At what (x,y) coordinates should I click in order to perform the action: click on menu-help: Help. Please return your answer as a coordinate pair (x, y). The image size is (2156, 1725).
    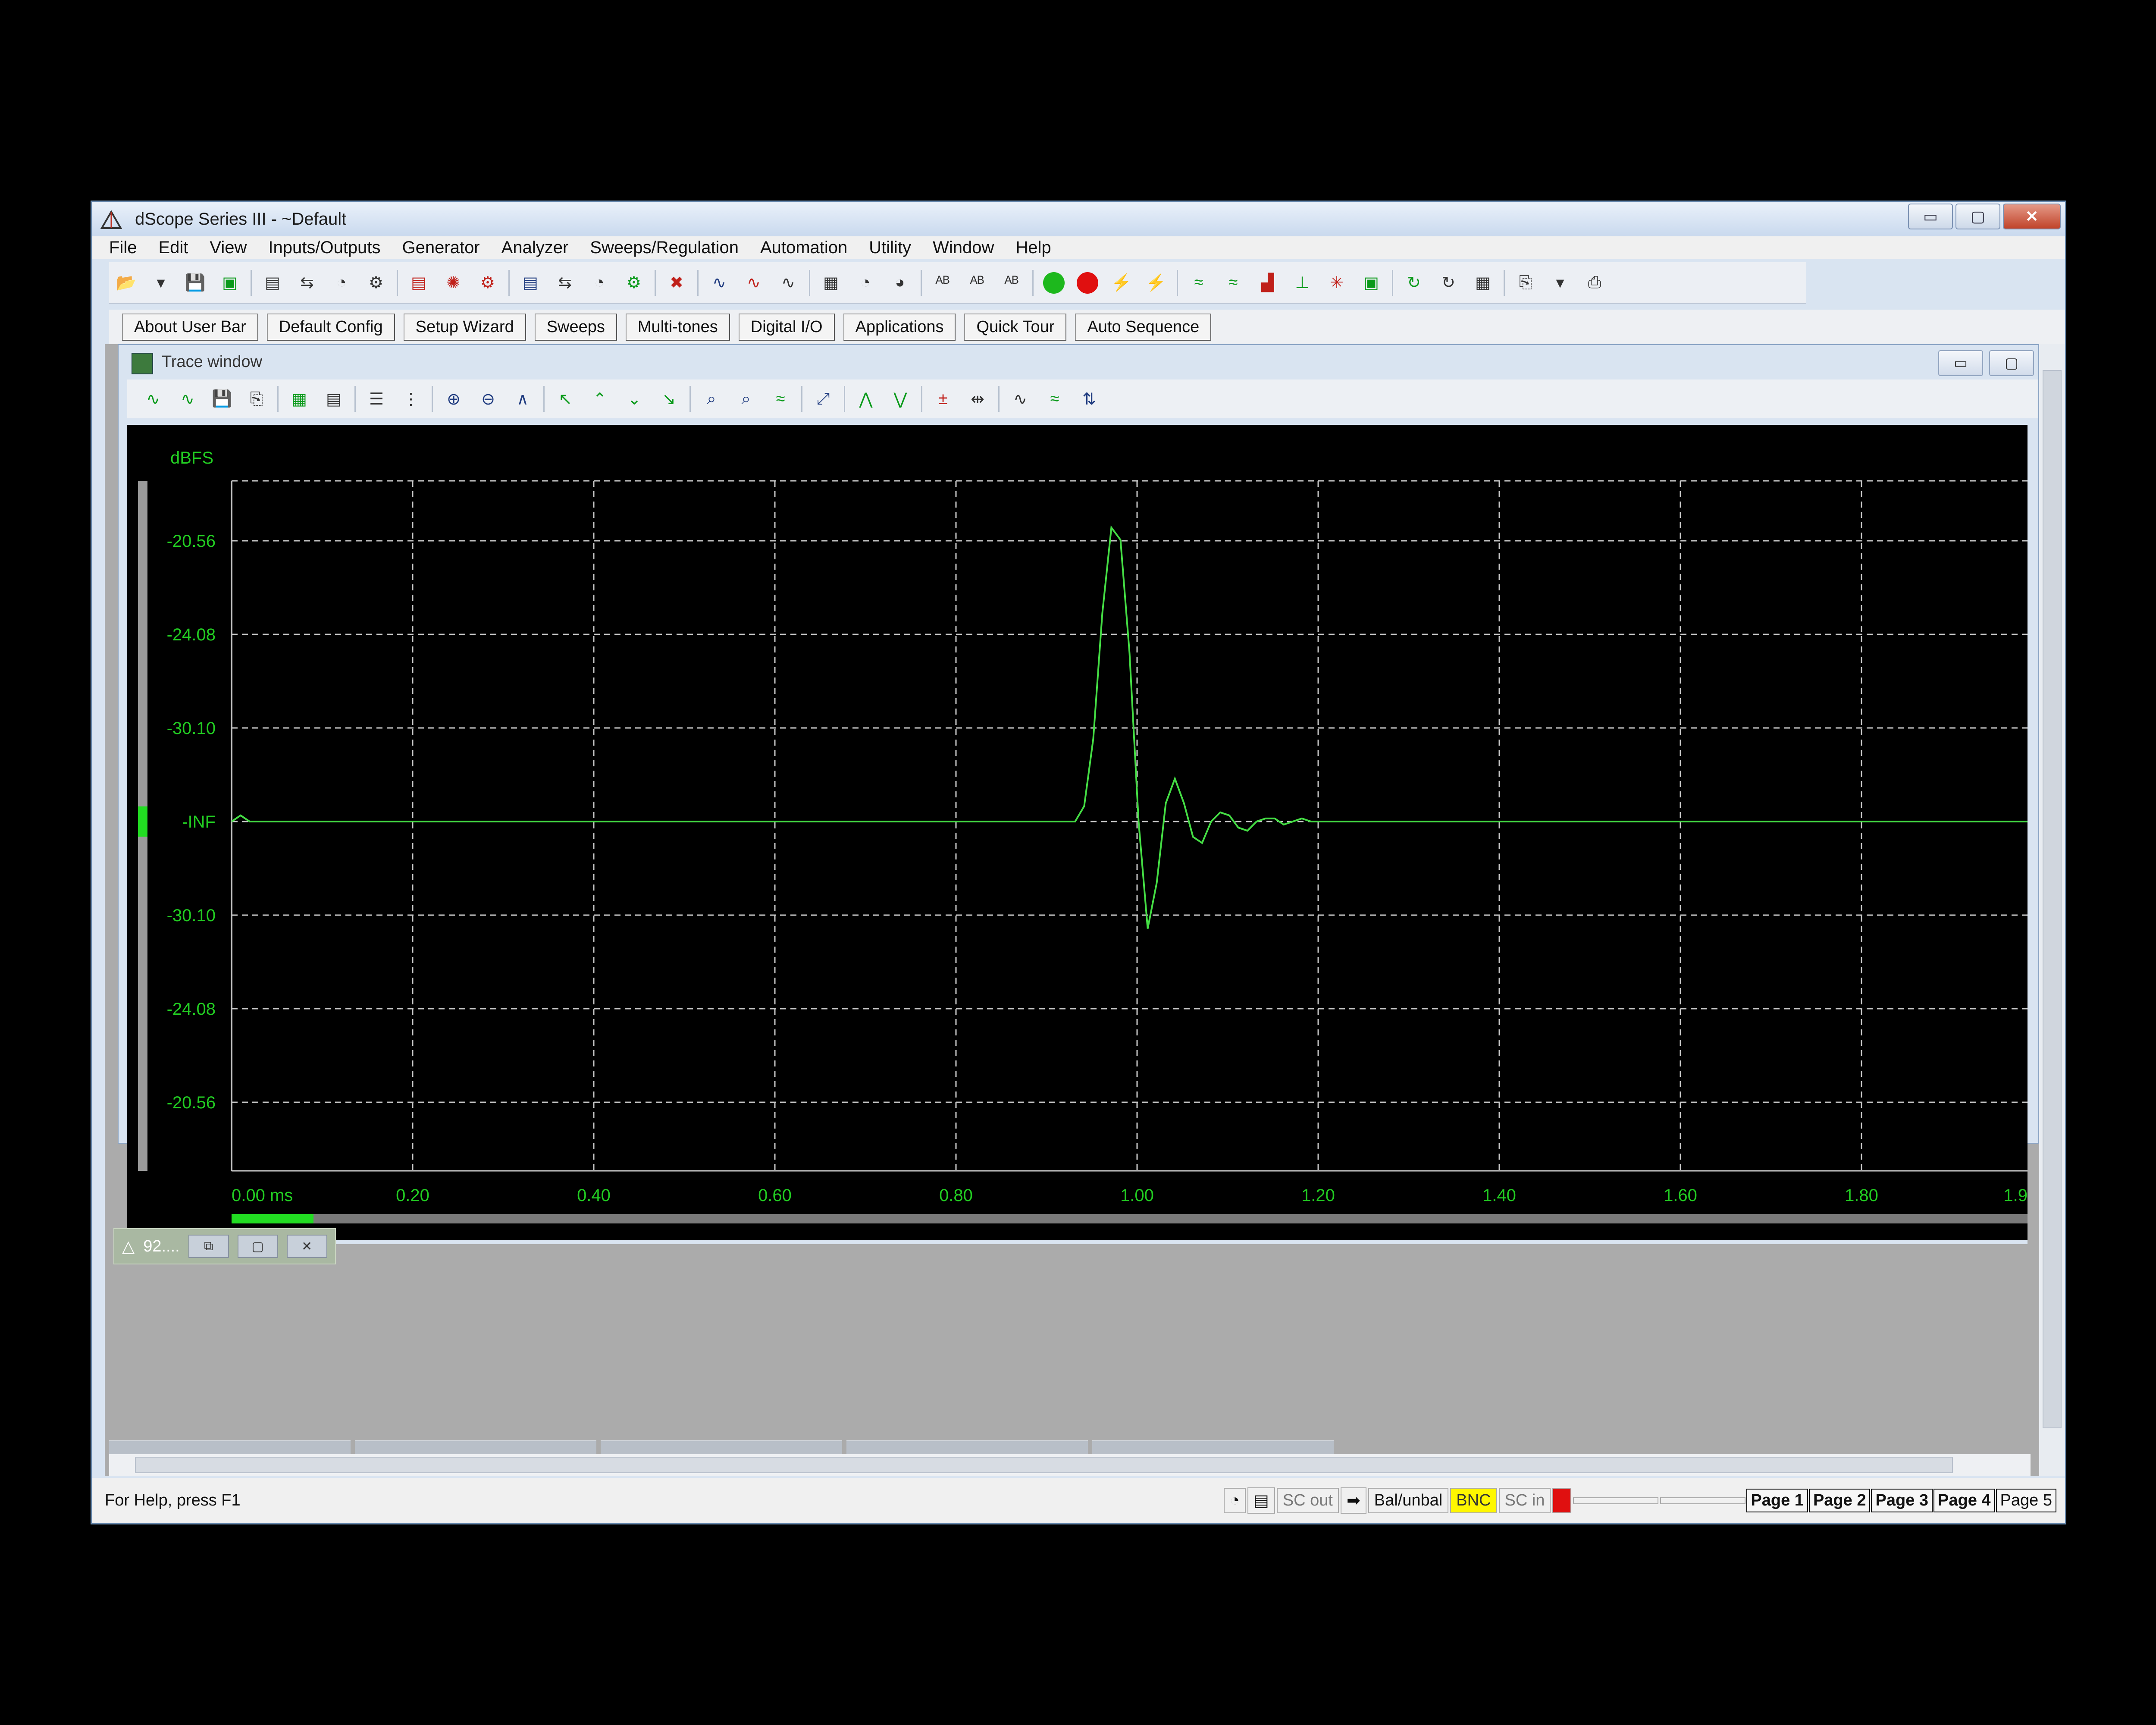
    Looking at the image, I should click on (1033, 248).